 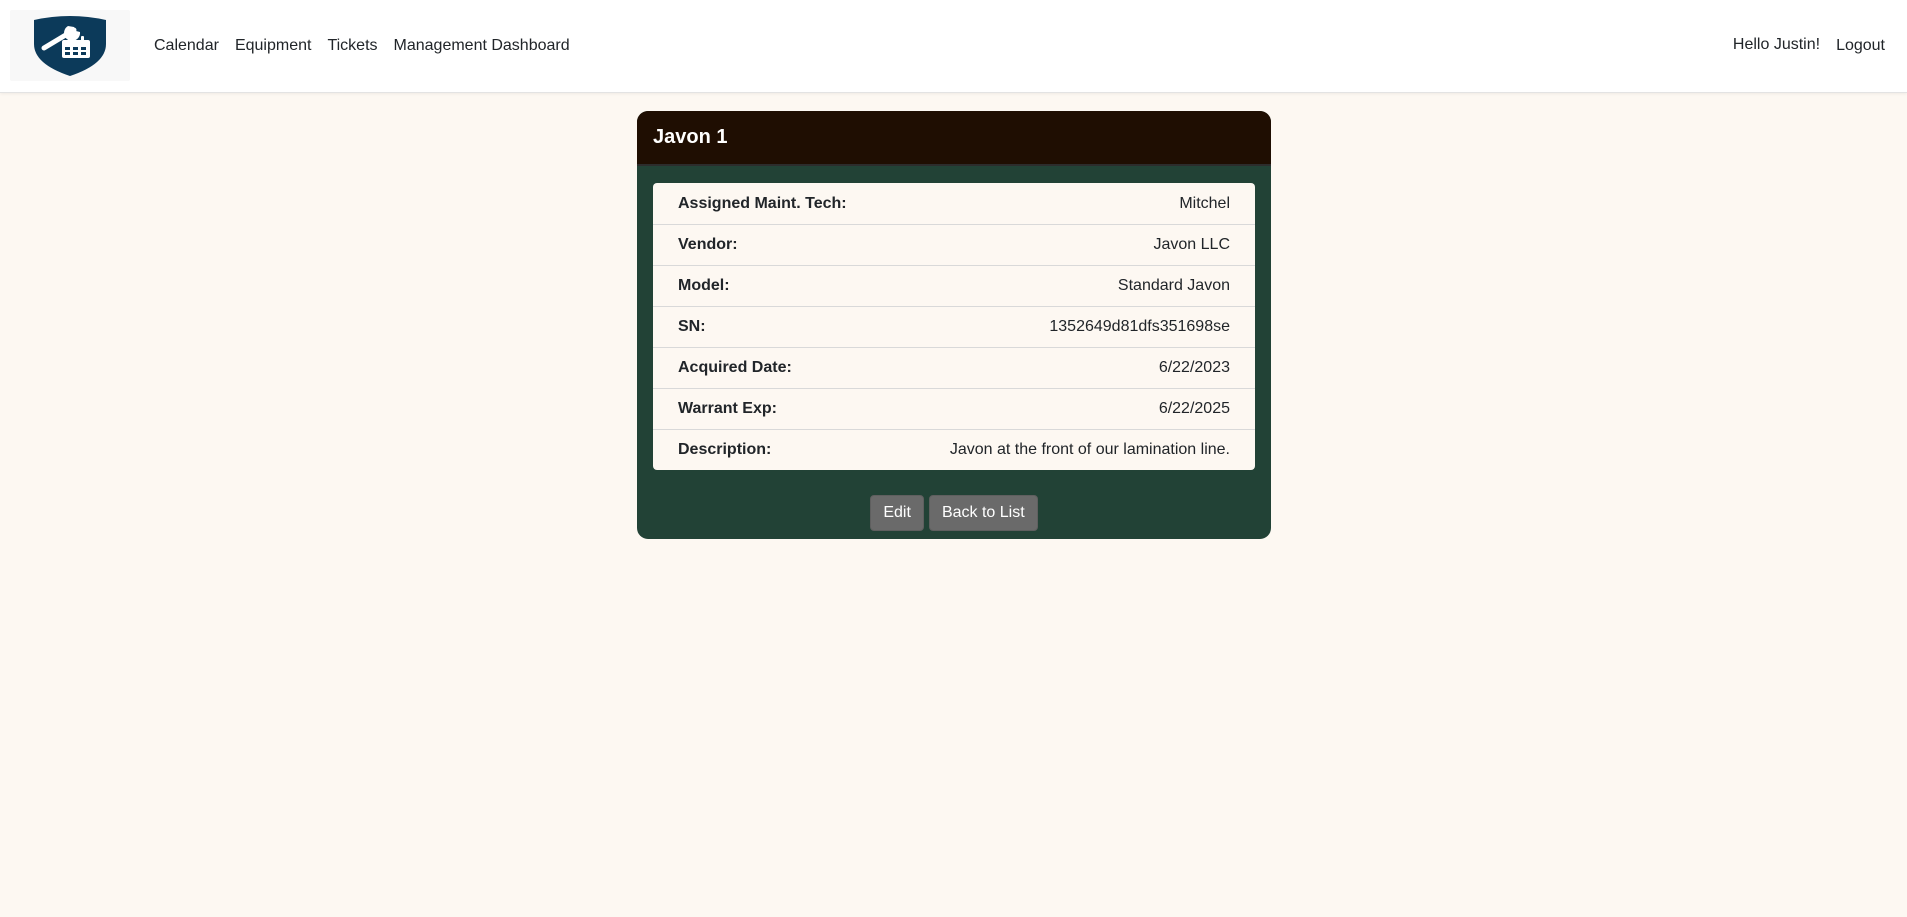 What do you see at coordinates (704, 285) in the screenshot?
I see `detail-label: Model:` at bounding box center [704, 285].